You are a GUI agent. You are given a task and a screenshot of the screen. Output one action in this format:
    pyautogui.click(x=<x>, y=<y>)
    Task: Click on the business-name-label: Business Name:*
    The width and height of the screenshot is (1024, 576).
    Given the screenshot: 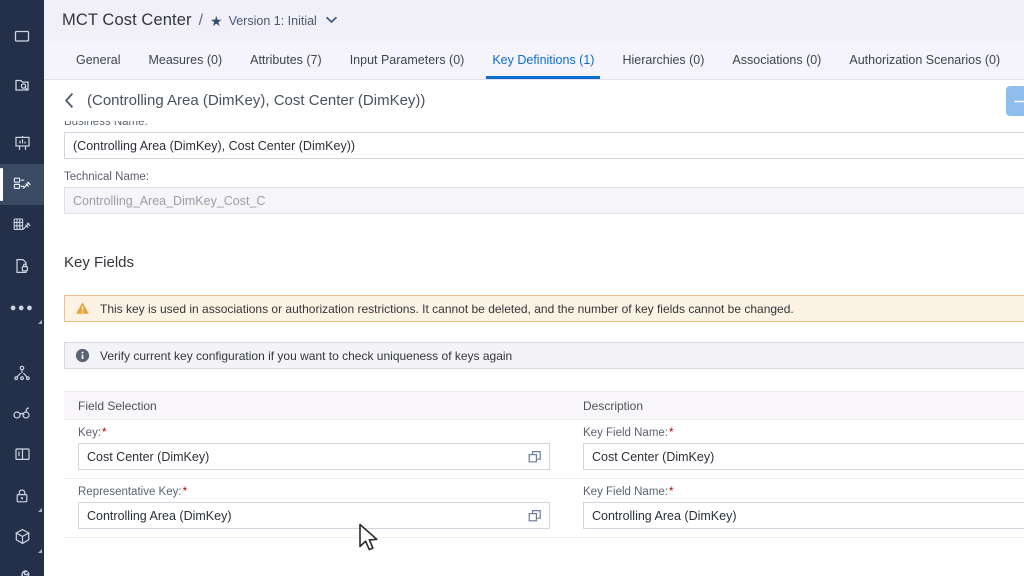 What is the action you would take?
    pyautogui.click(x=544, y=125)
    